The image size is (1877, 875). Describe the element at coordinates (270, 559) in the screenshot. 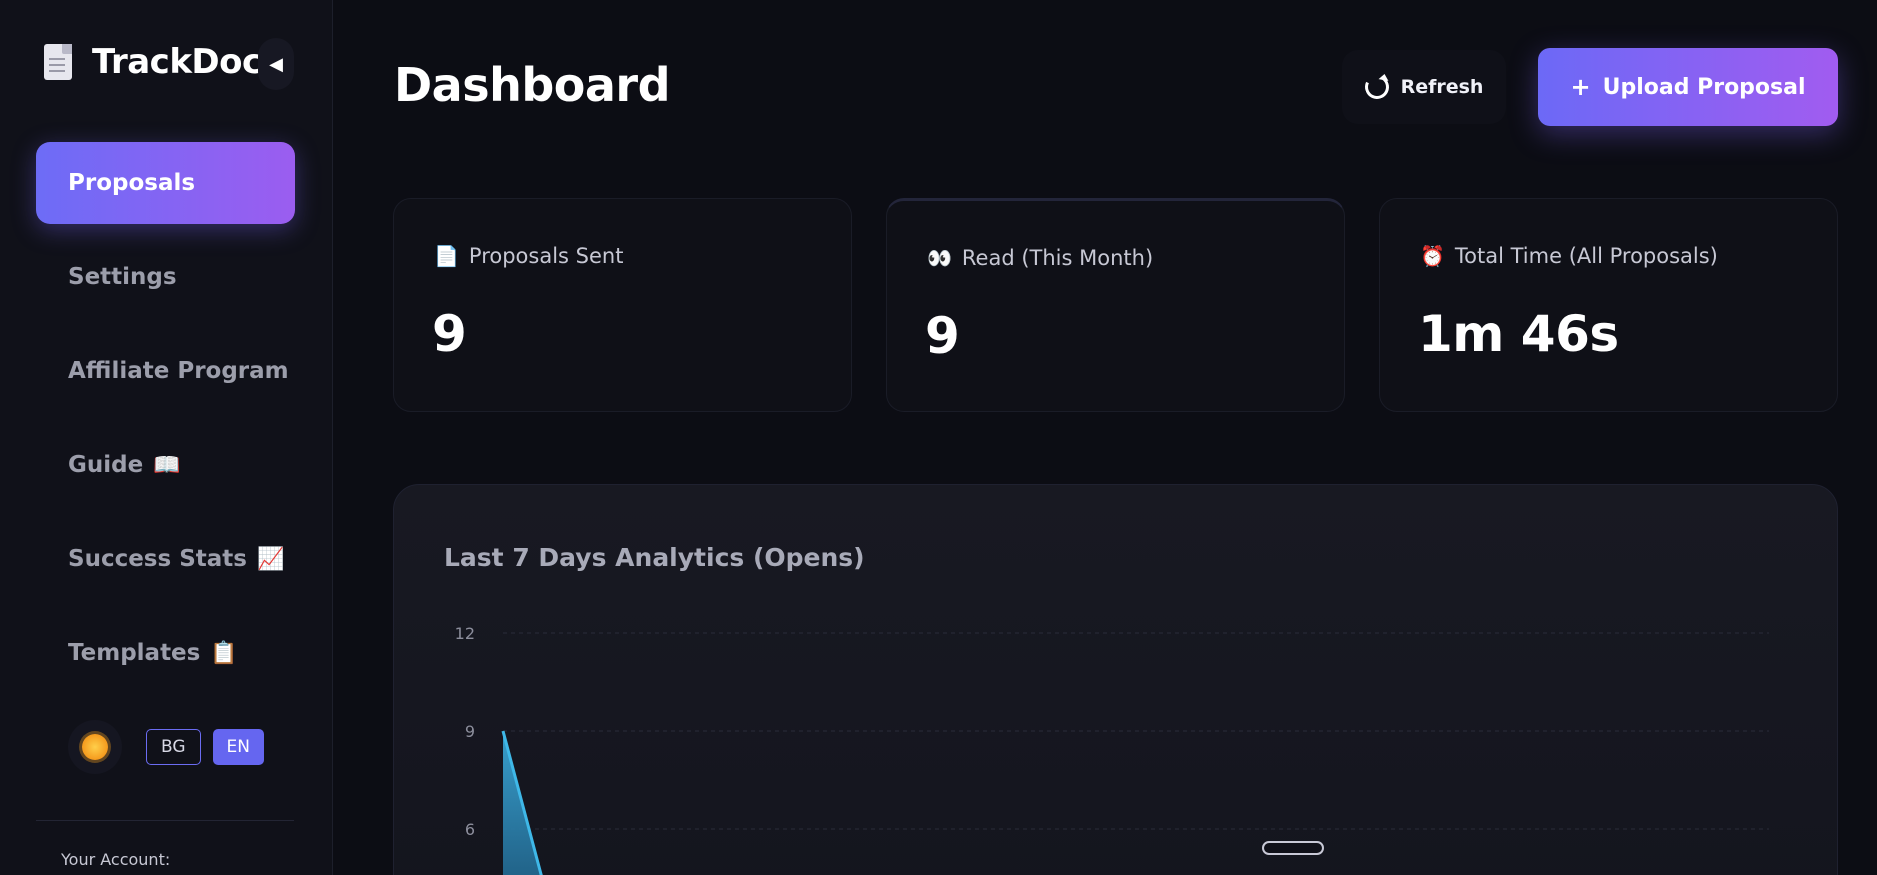

I see `chart-increasing-icon: 📈` at that location.